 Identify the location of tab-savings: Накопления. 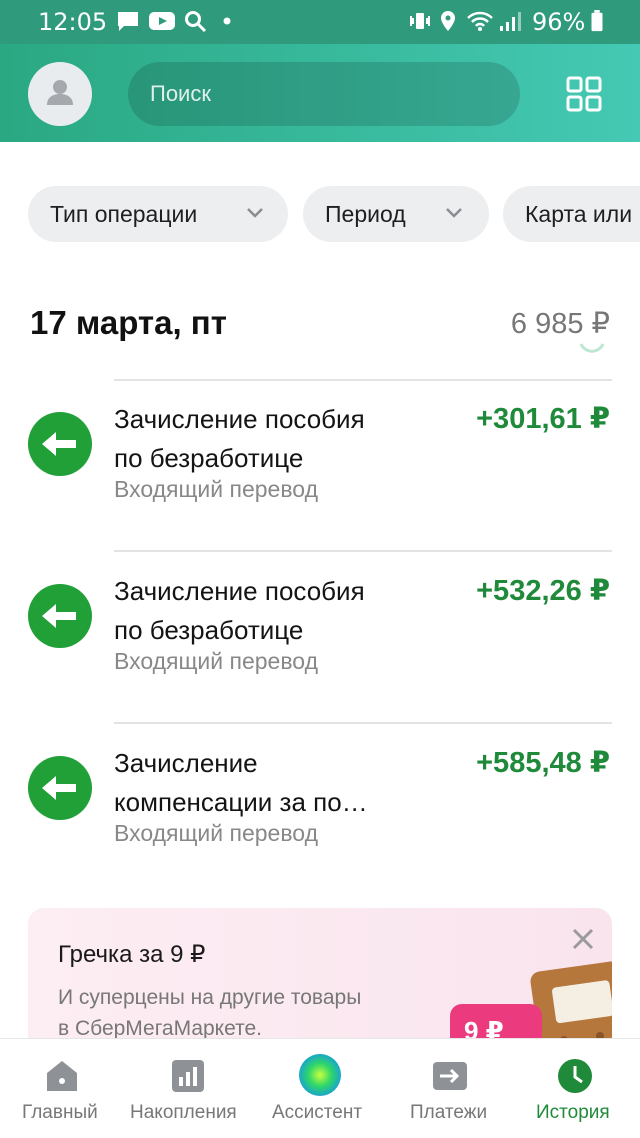
(188, 1088).